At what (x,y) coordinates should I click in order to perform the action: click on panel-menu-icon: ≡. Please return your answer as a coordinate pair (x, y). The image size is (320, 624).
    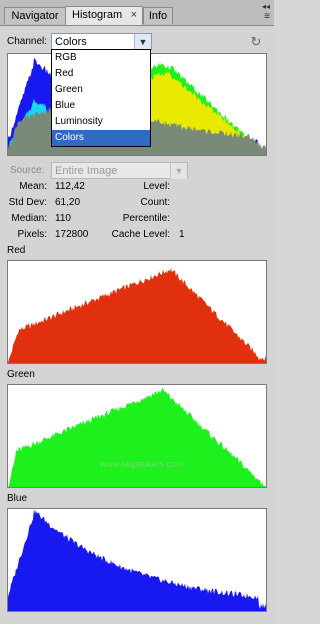
    Looking at the image, I should click on (260, 16).